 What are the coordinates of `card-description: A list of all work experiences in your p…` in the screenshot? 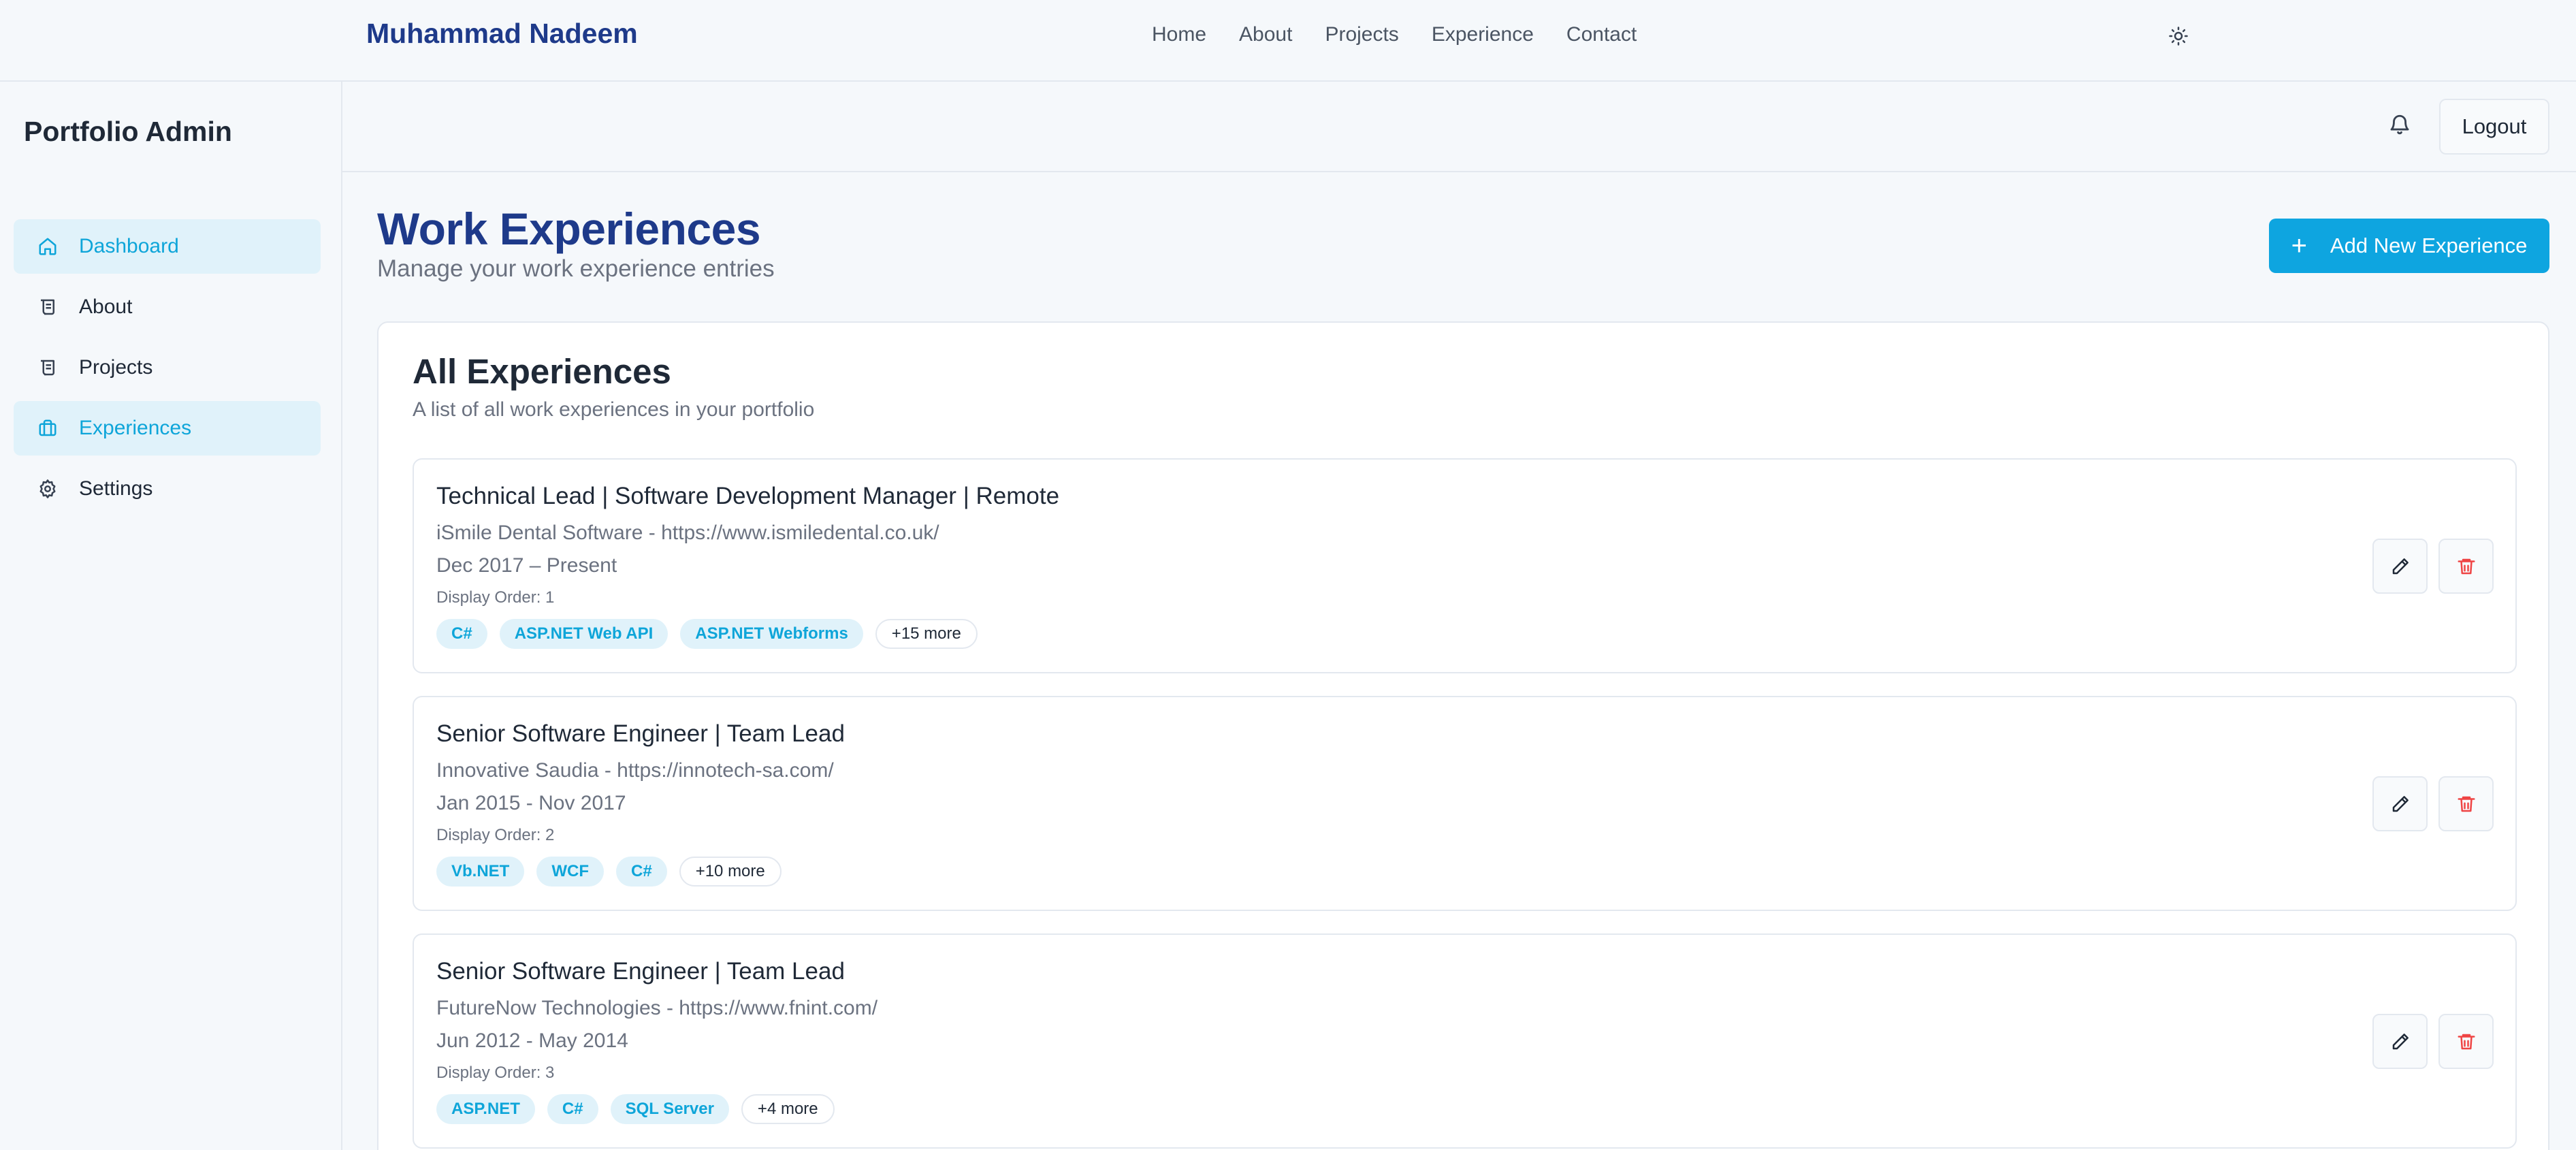 It's located at (614, 409).